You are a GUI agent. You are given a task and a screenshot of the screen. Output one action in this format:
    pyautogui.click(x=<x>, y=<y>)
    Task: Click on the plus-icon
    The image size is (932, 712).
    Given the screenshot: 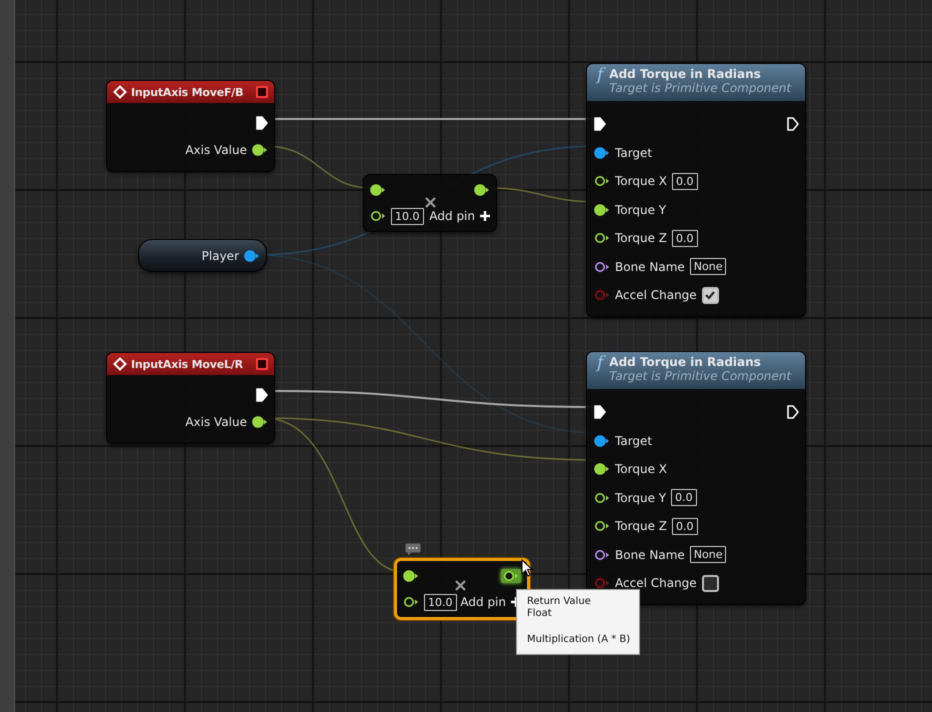 What is the action you would take?
    pyautogui.click(x=485, y=216)
    